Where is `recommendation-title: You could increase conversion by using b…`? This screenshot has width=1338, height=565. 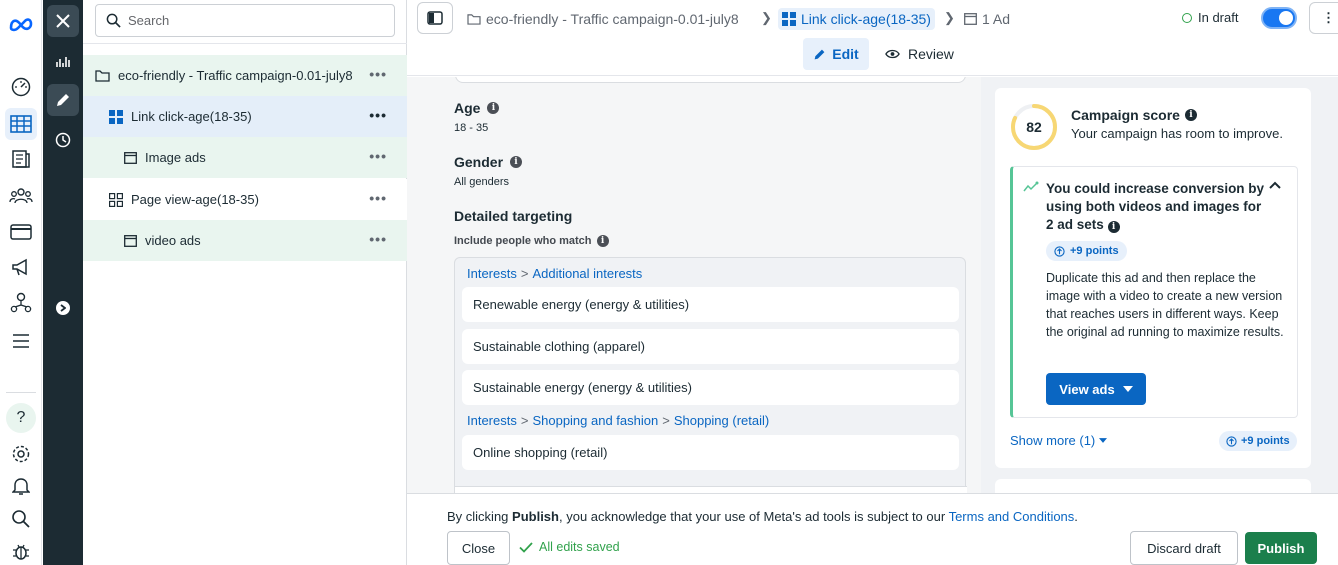
recommendation-title: You could increase conversion by using b… is located at coordinates (1156, 207).